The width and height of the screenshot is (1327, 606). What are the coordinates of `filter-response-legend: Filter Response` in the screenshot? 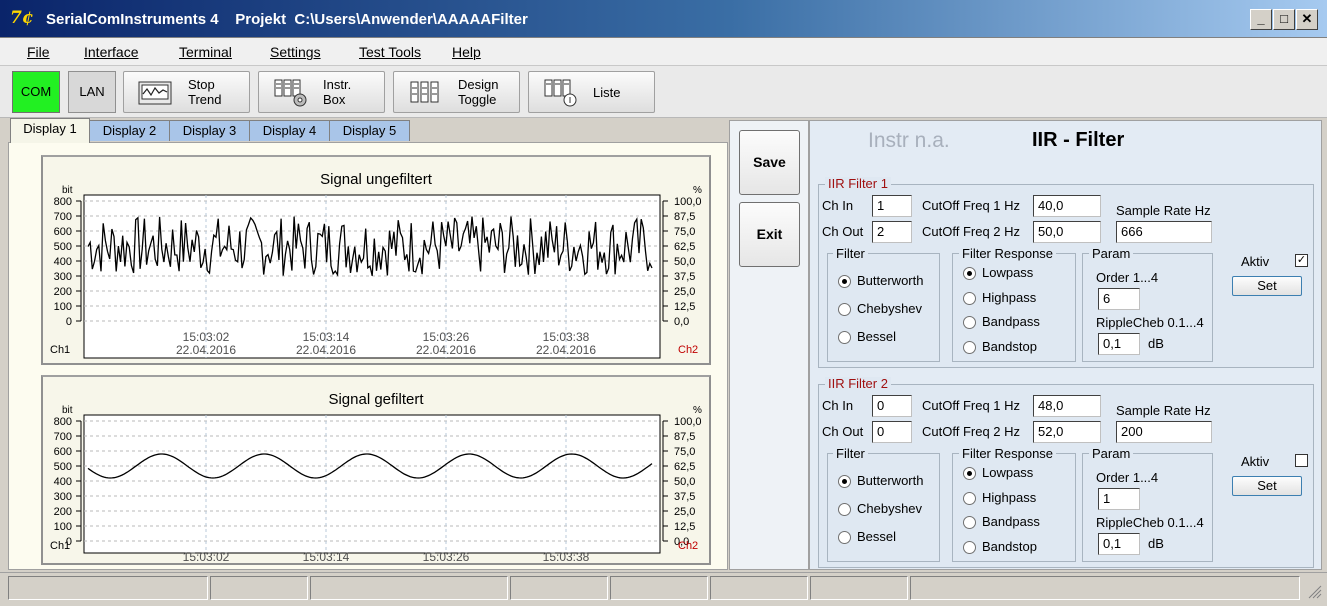 It's located at (1008, 254).